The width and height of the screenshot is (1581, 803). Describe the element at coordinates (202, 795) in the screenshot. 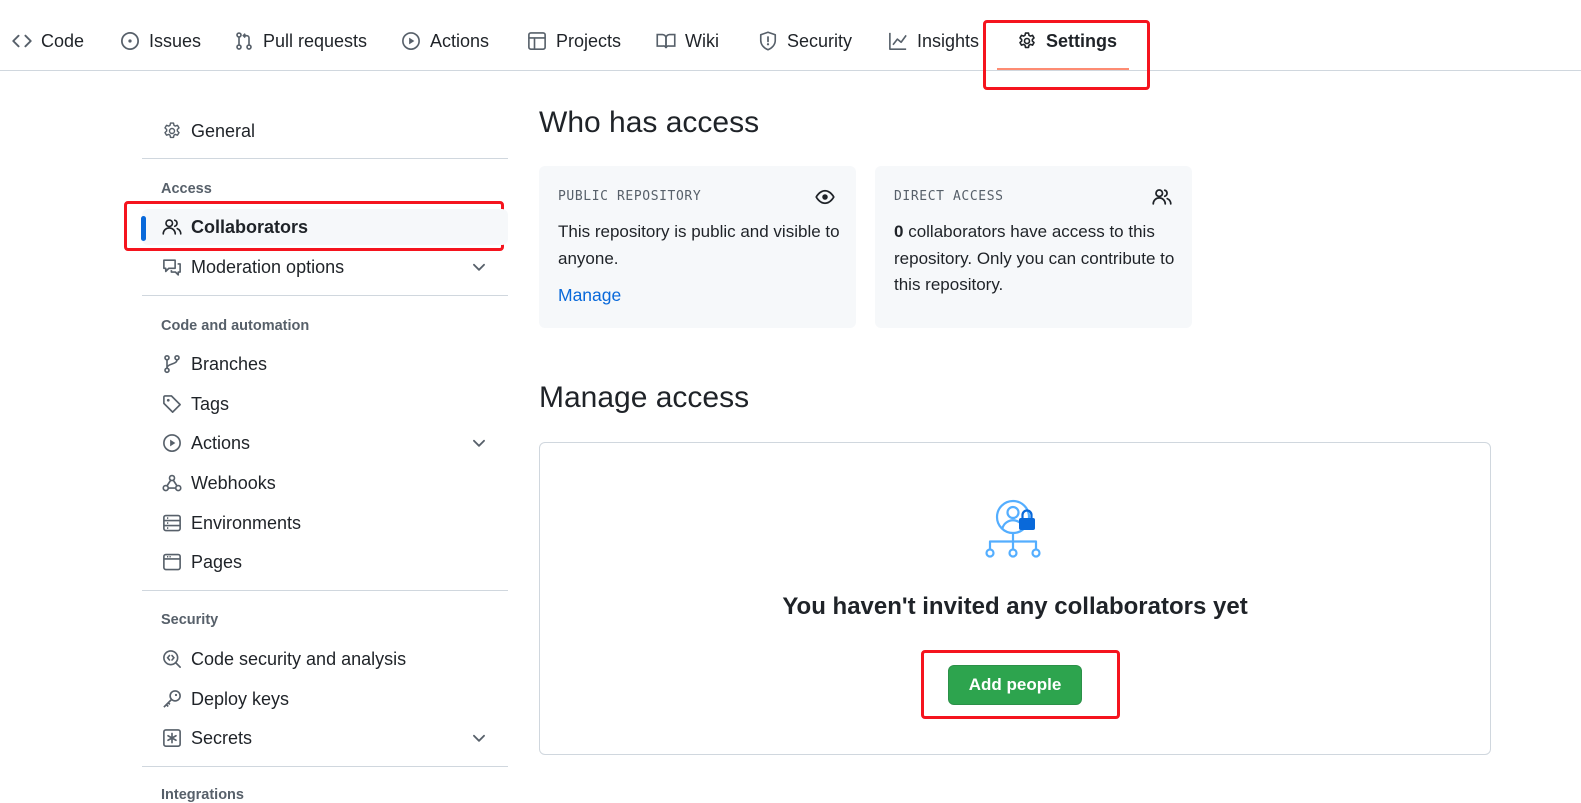

I see `sidebar-heading-integrations: Integrations` at that location.